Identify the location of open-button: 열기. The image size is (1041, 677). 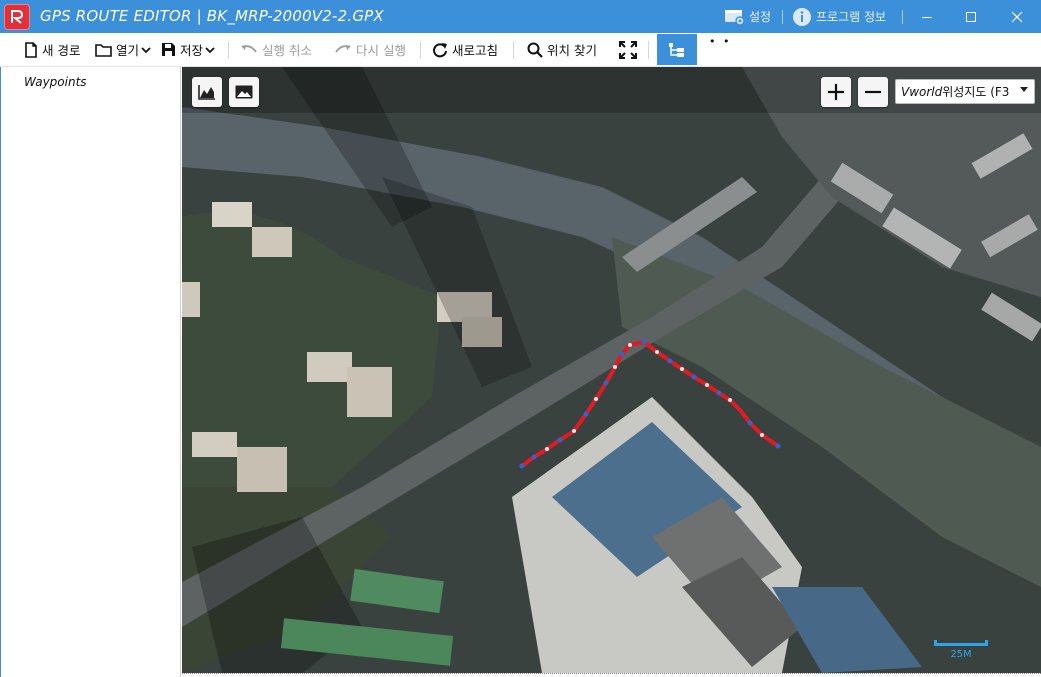
(125, 49).